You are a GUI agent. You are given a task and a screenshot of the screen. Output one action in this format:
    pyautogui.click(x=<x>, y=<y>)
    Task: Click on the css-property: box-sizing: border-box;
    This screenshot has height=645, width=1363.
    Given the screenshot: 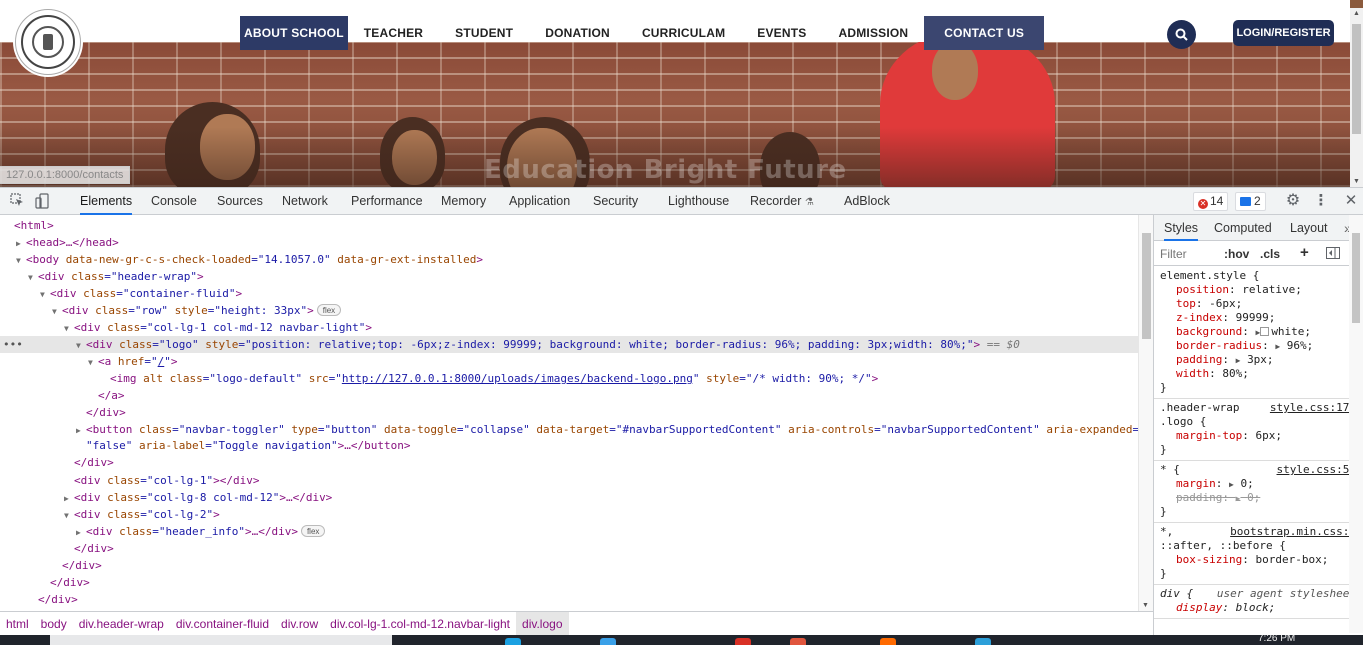 What is the action you would take?
    pyautogui.click(x=1261, y=560)
    